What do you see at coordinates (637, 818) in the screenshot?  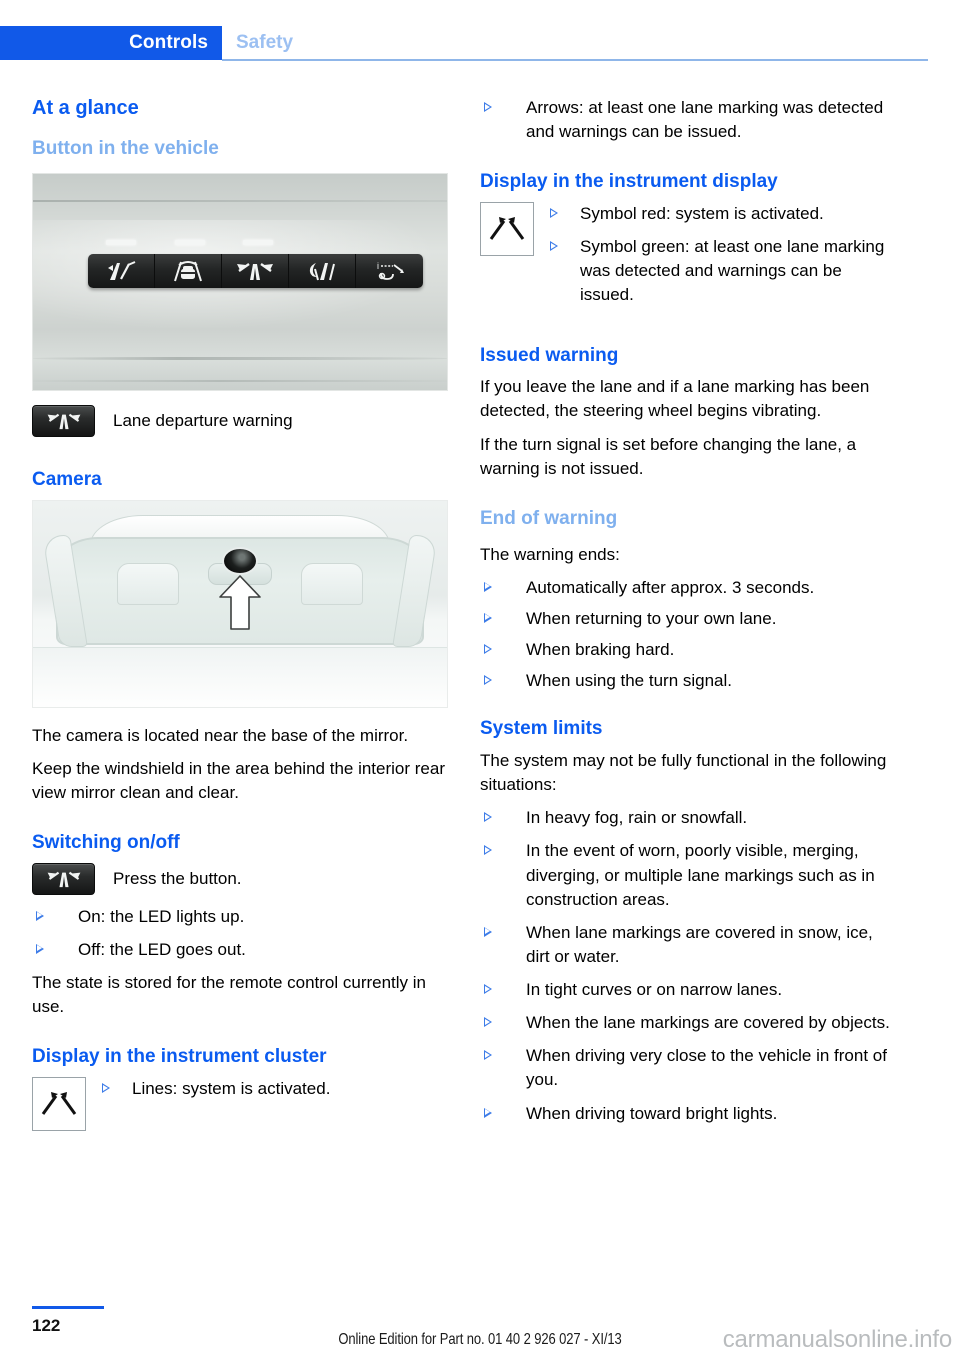 I see `list-item-text: In heavy fog, rain or snowfall.` at bounding box center [637, 818].